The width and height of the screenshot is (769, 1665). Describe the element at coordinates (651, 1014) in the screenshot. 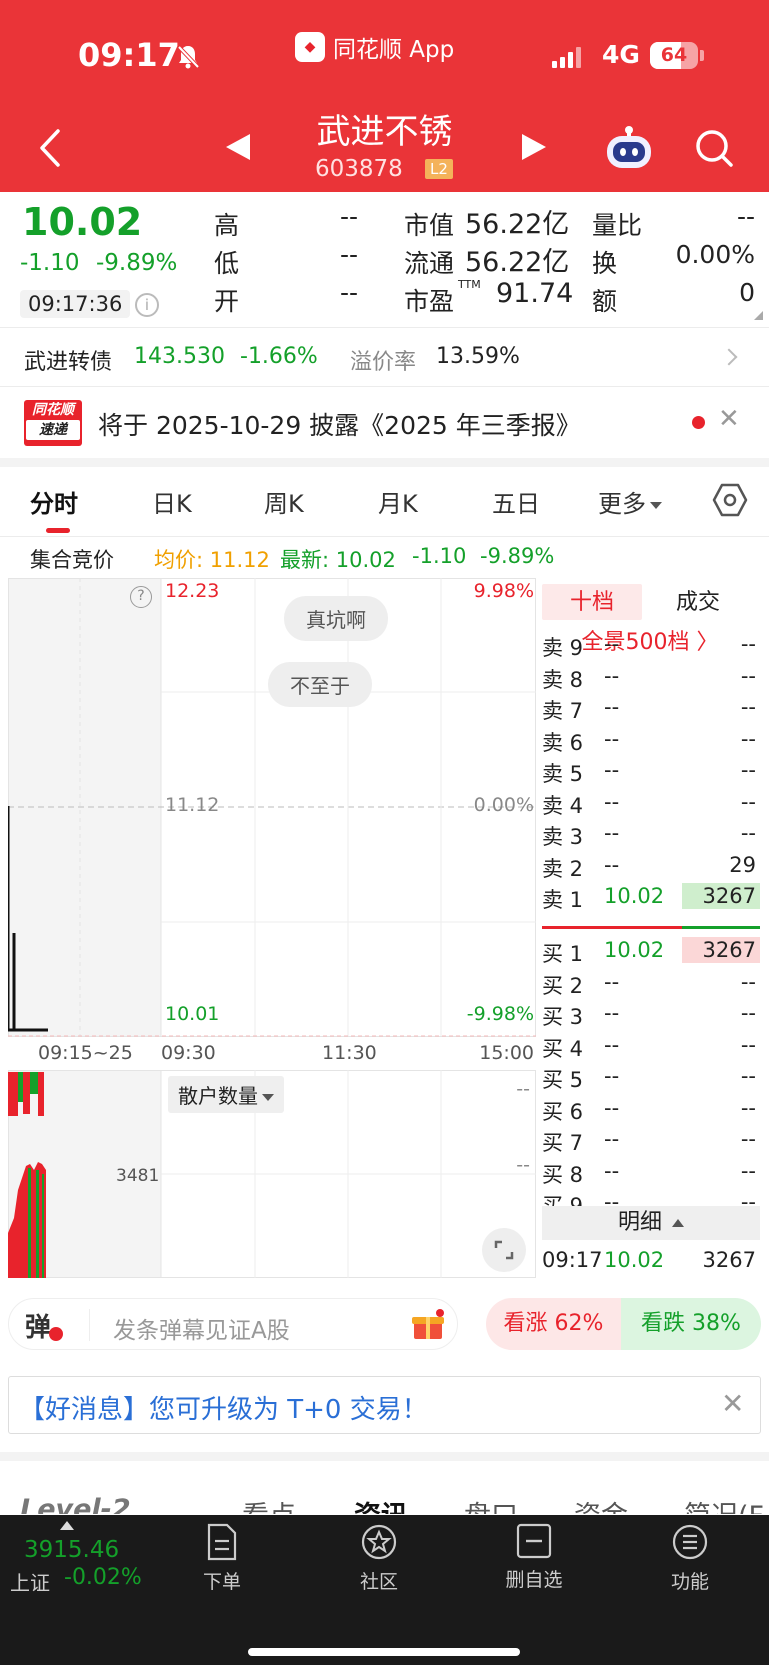

I see `buy-level-row: 买 3 -- --` at that location.